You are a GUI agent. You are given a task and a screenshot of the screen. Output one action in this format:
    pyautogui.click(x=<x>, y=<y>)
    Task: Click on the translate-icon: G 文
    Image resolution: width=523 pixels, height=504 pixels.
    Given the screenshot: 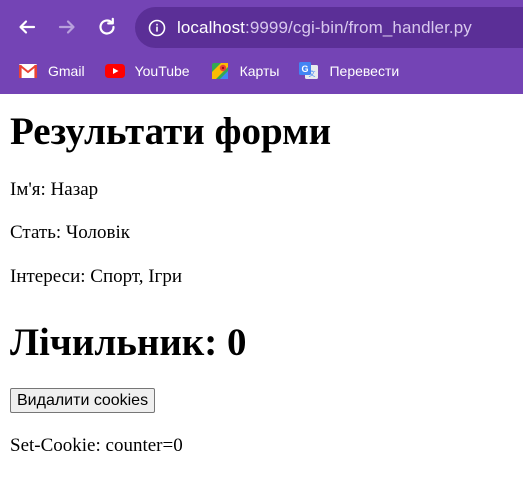 What is the action you would take?
    pyautogui.click(x=309, y=70)
    